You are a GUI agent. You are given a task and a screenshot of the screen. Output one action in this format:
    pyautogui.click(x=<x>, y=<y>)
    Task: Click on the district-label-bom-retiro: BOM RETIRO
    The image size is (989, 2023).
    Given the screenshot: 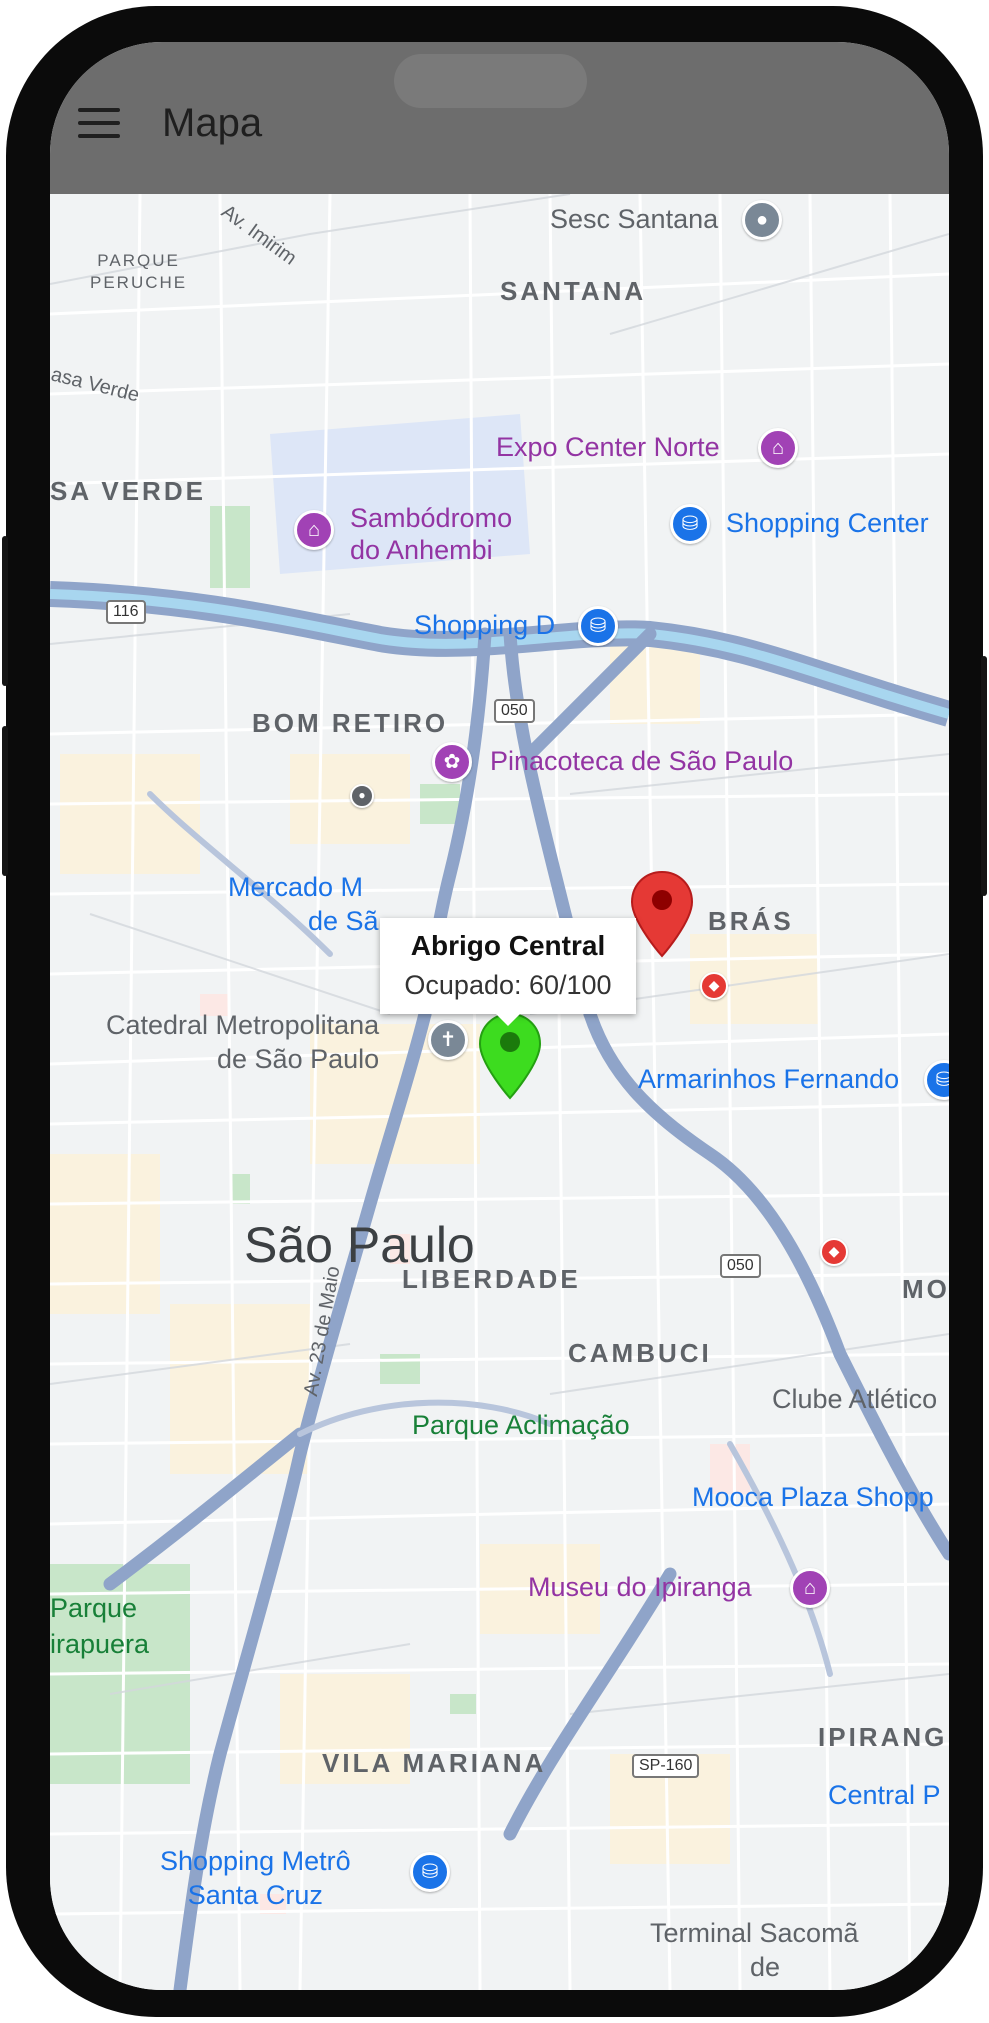 What is the action you would take?
    pyautogui.click(x=350, y=723)
    